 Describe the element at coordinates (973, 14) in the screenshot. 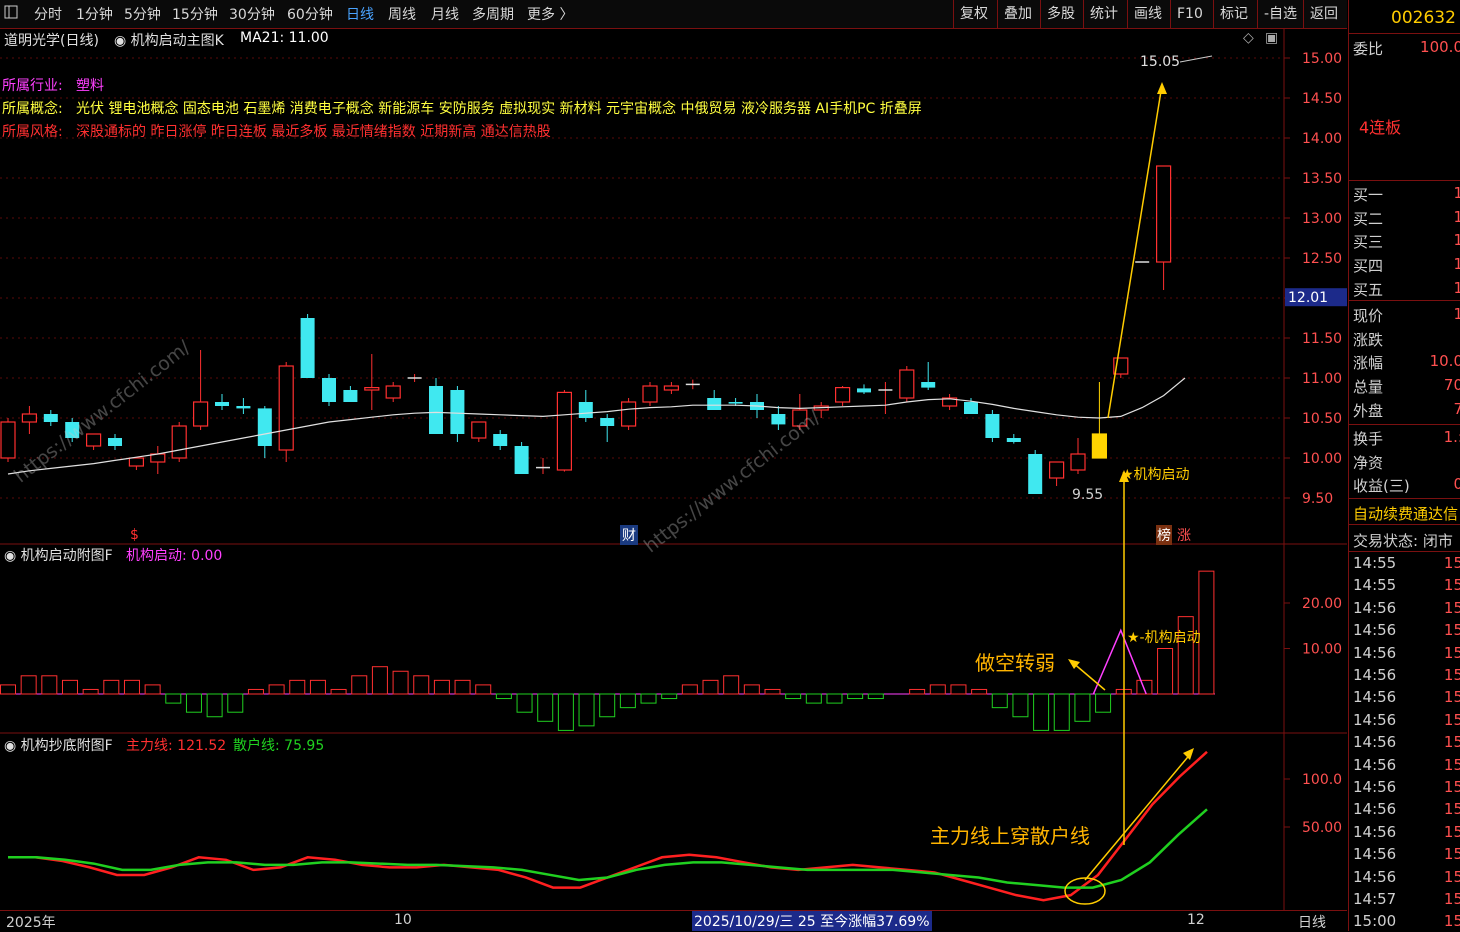

I see `toolbar-right-0: 复权` at that location.